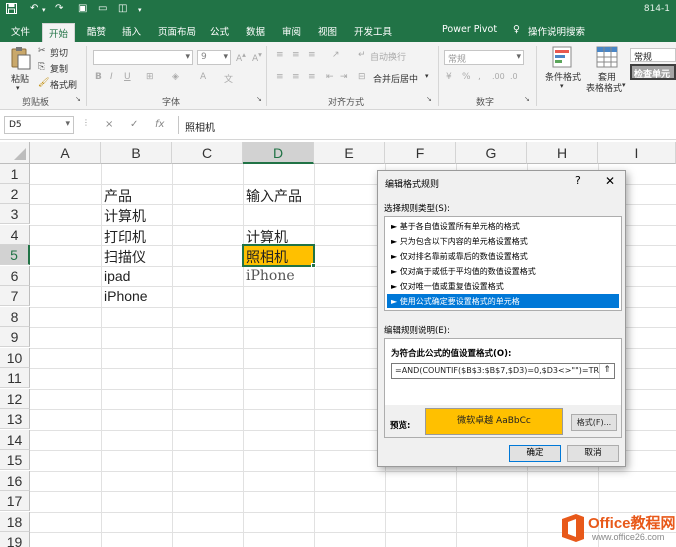  Describe the element at coordinates (63, 84) in the screenshot. I see `format-painter-button: 格式刷` at that location.